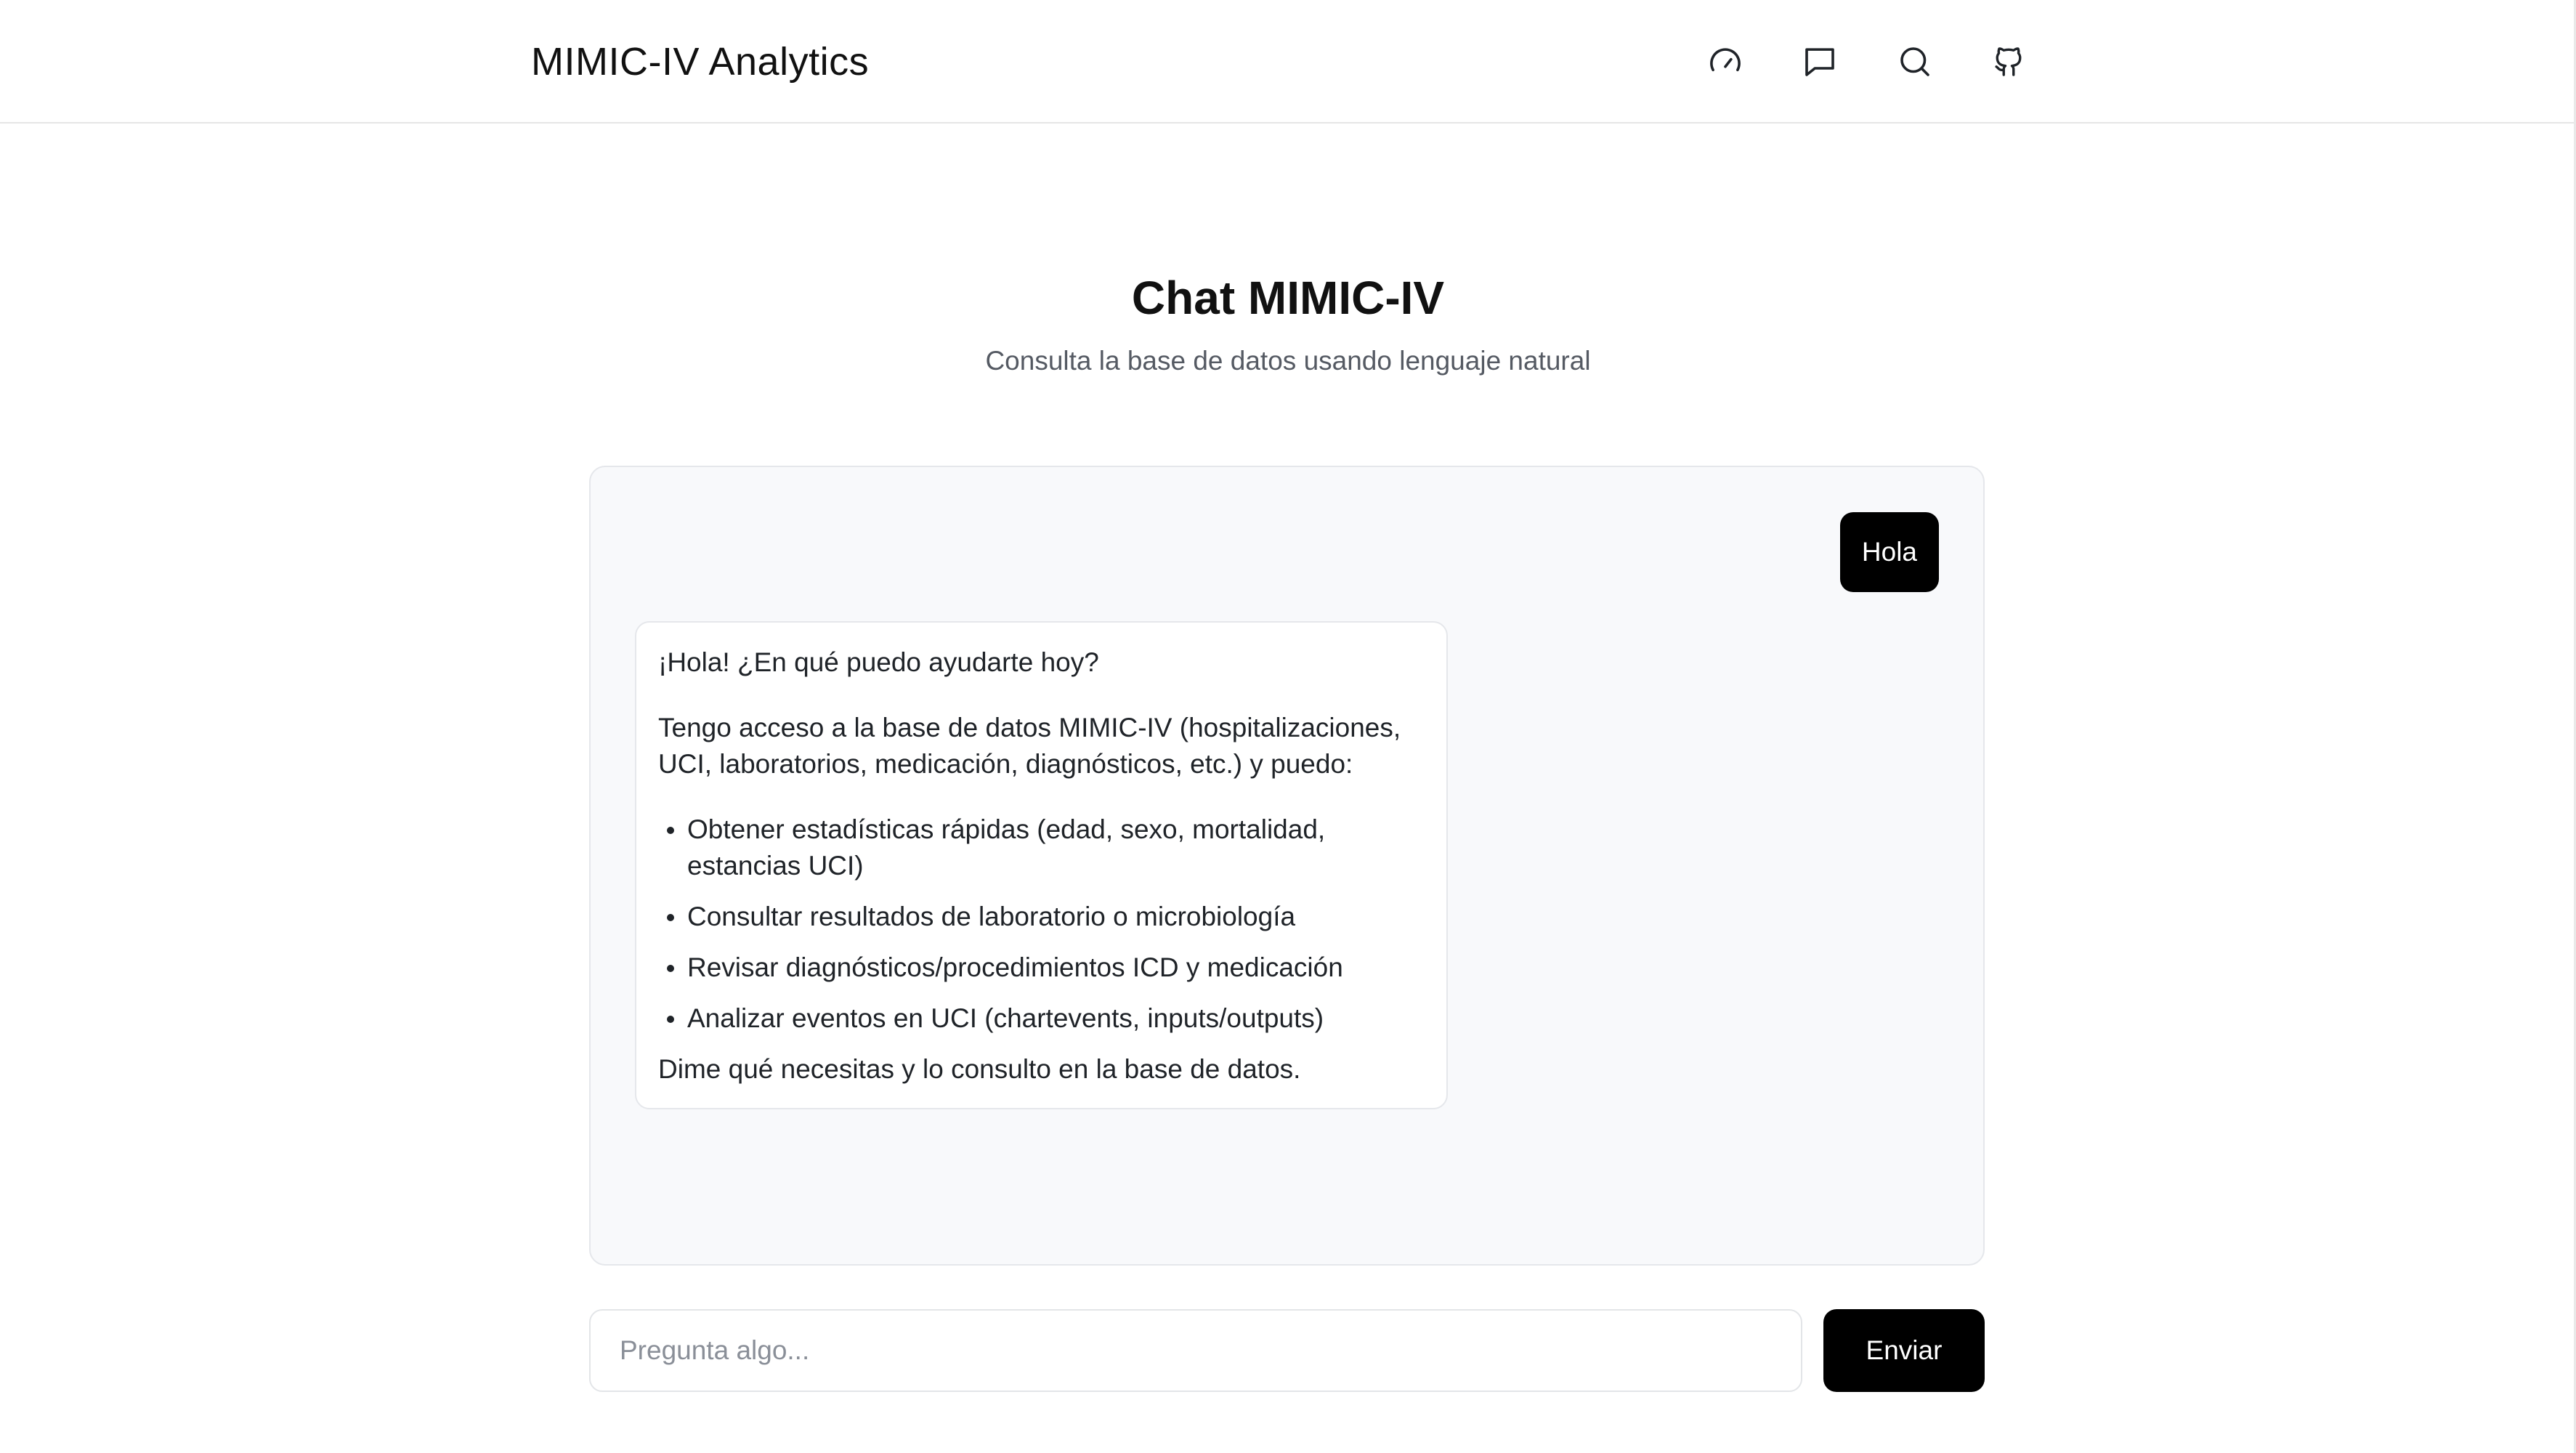 The width and height of the screenshot is (2576, 1453). I want to click on assistant-greeting: ¡Hola! ¿En qué puedo ayudarte hoy?, so click(878, 662).